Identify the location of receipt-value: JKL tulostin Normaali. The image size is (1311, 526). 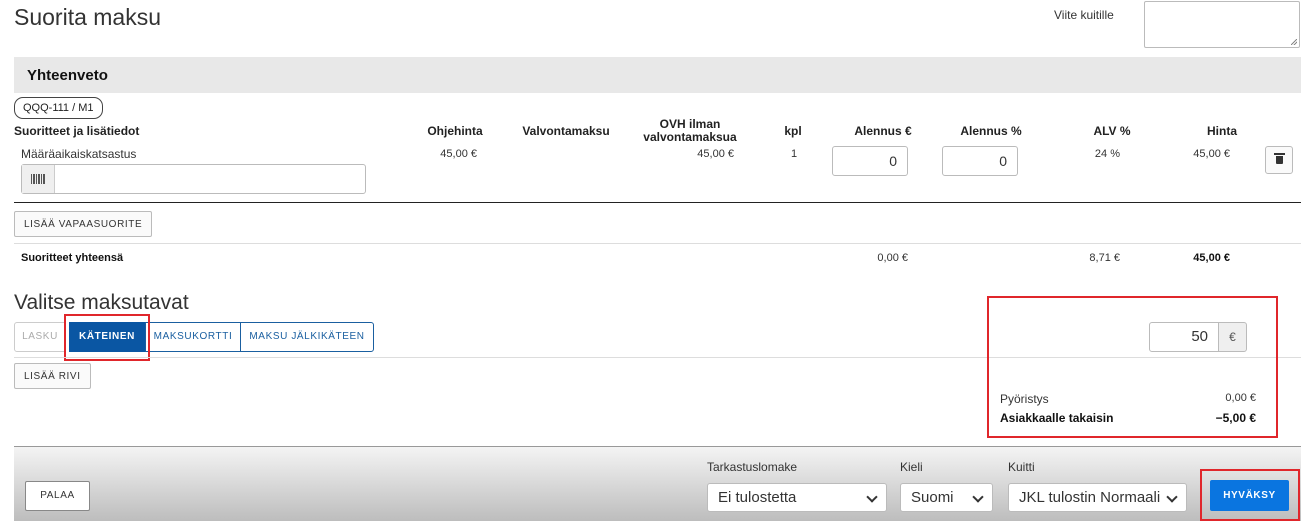
(1090, 497).